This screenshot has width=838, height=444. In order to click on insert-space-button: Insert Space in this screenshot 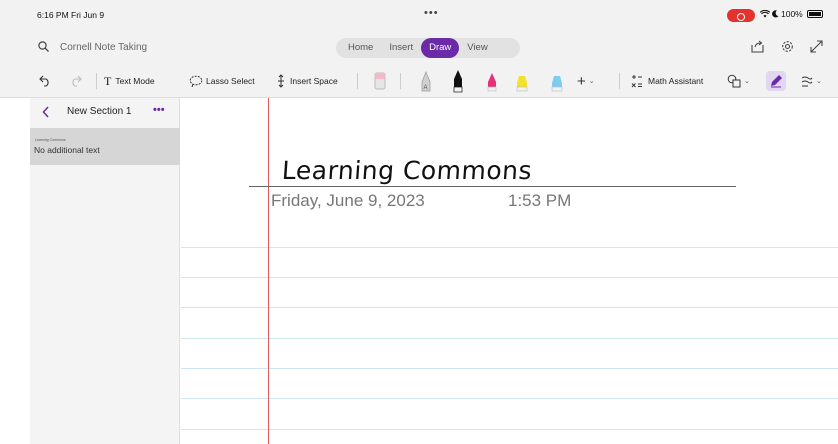, I will do `click(307, 81)`.